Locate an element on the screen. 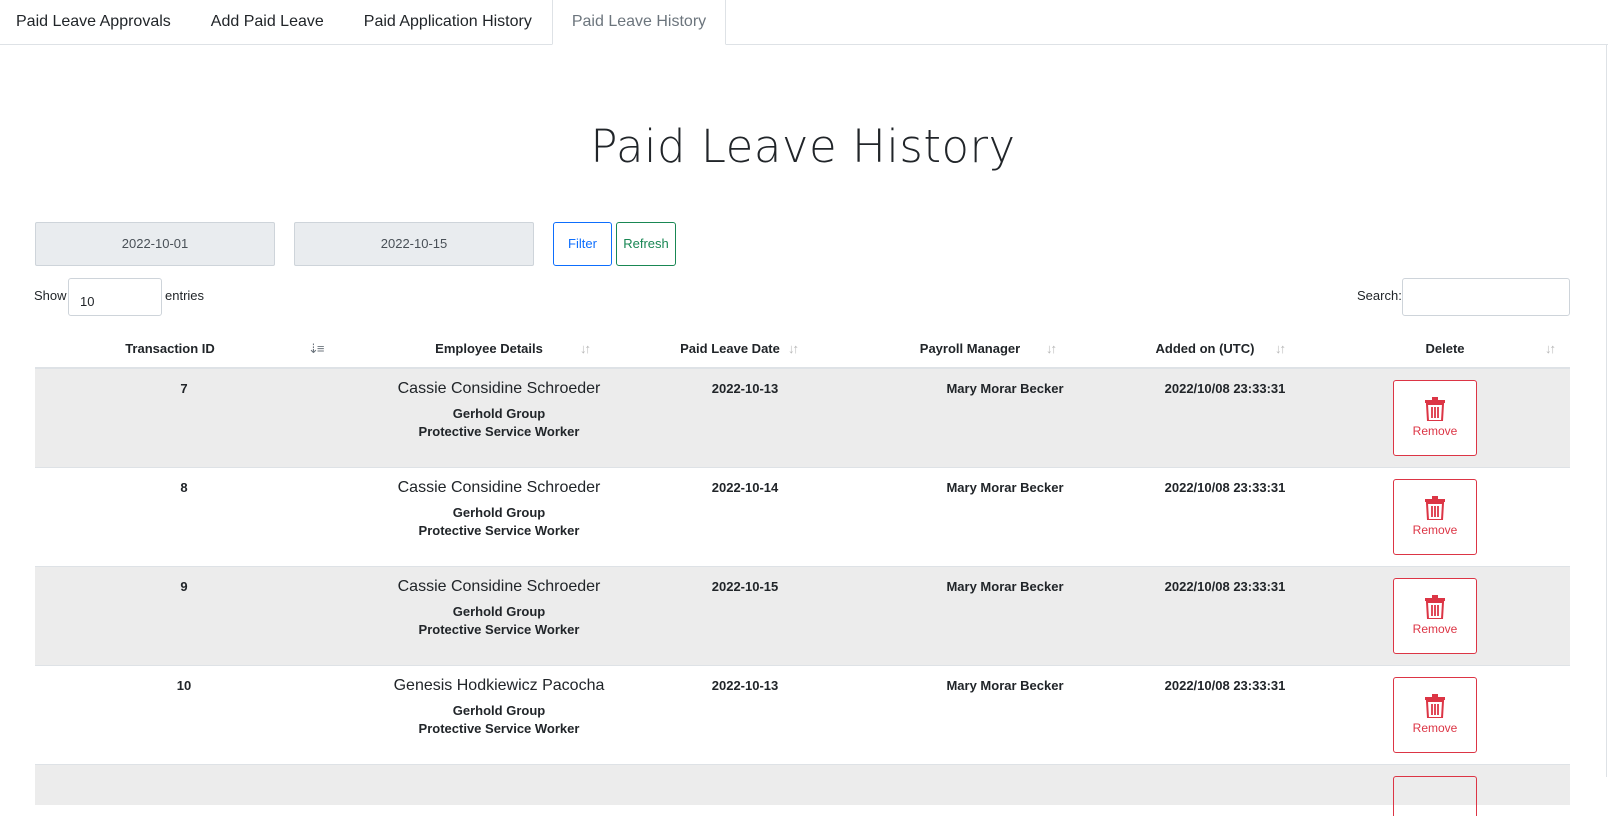 The height and width of the screenshot is (816, 1621). remove-button is located at coordinates (1435, 796).